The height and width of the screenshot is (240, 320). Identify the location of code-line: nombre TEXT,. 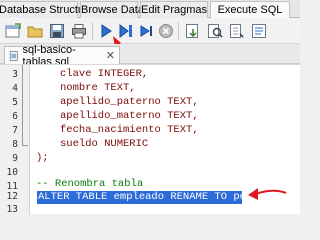
(98, 88).